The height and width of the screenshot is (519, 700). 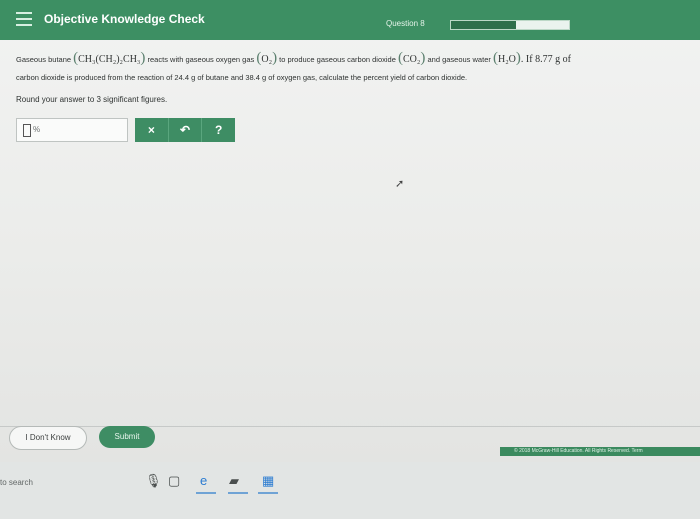 I want to click on mouse-pointer-icon: ➚, so click(x=400, y=184).